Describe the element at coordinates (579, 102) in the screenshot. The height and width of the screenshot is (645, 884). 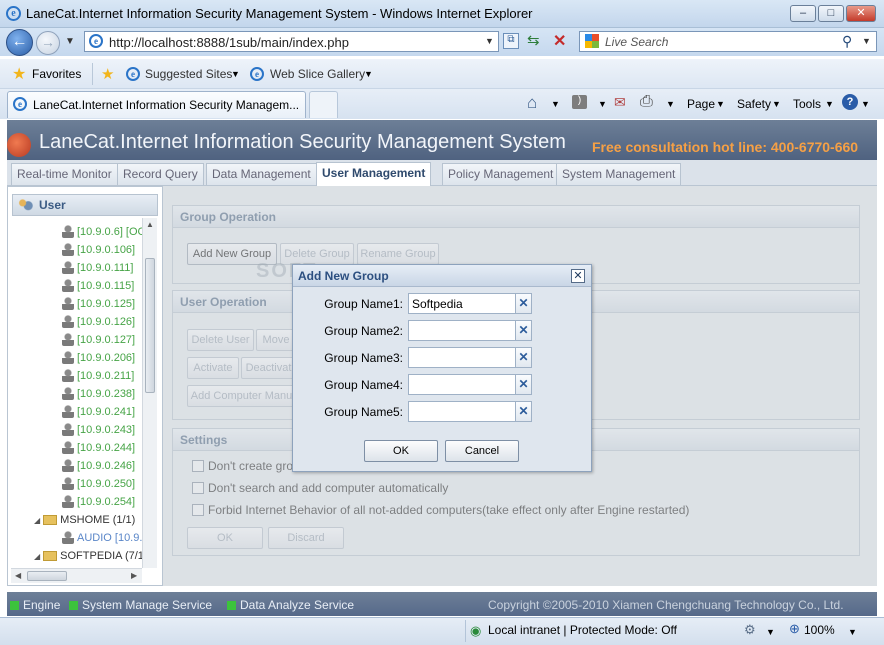
I see `feeds-icon: )` at that location.